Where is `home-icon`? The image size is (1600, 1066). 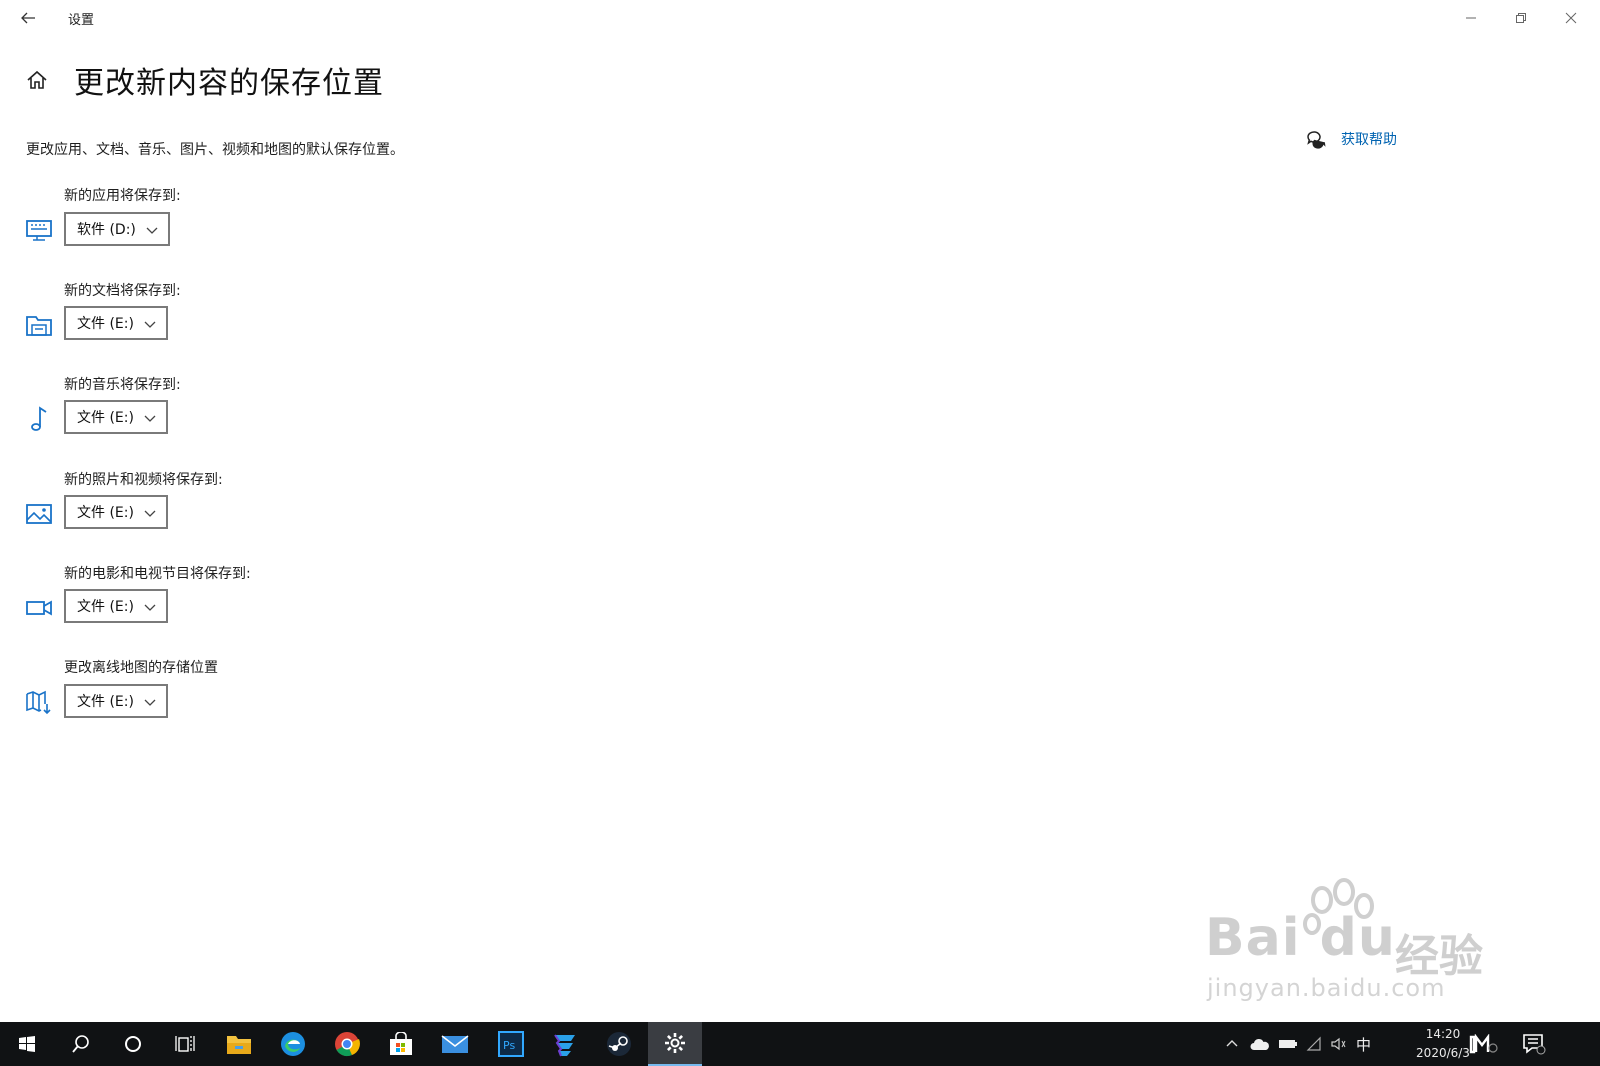
home-icon is located at coordinates (37, 80).